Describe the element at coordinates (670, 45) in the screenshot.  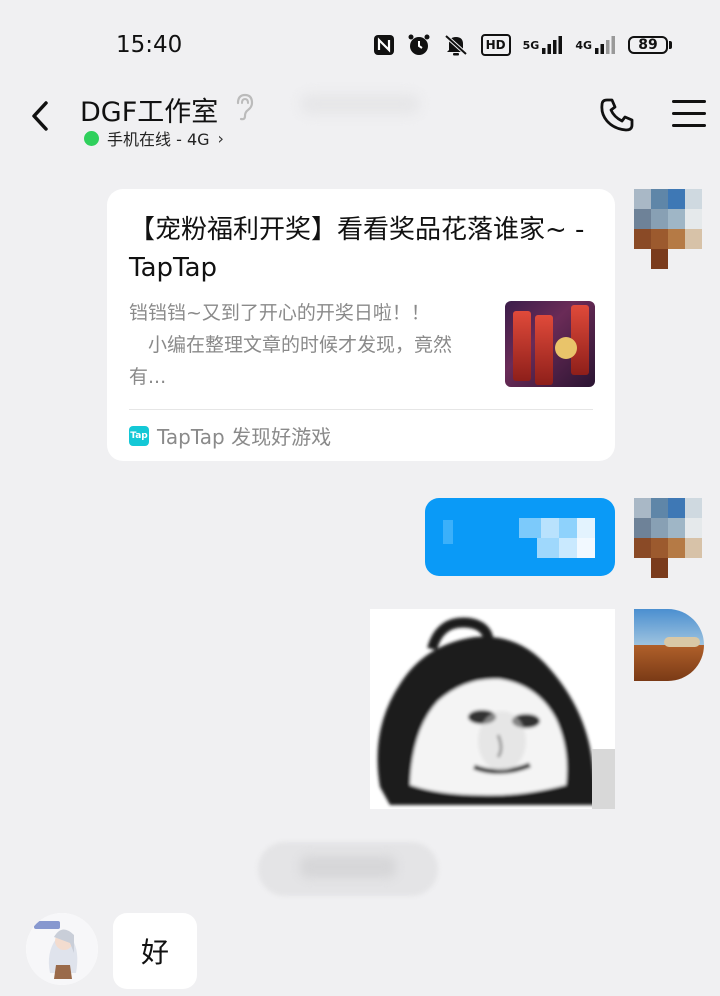
I see `battery-tip` at that location.